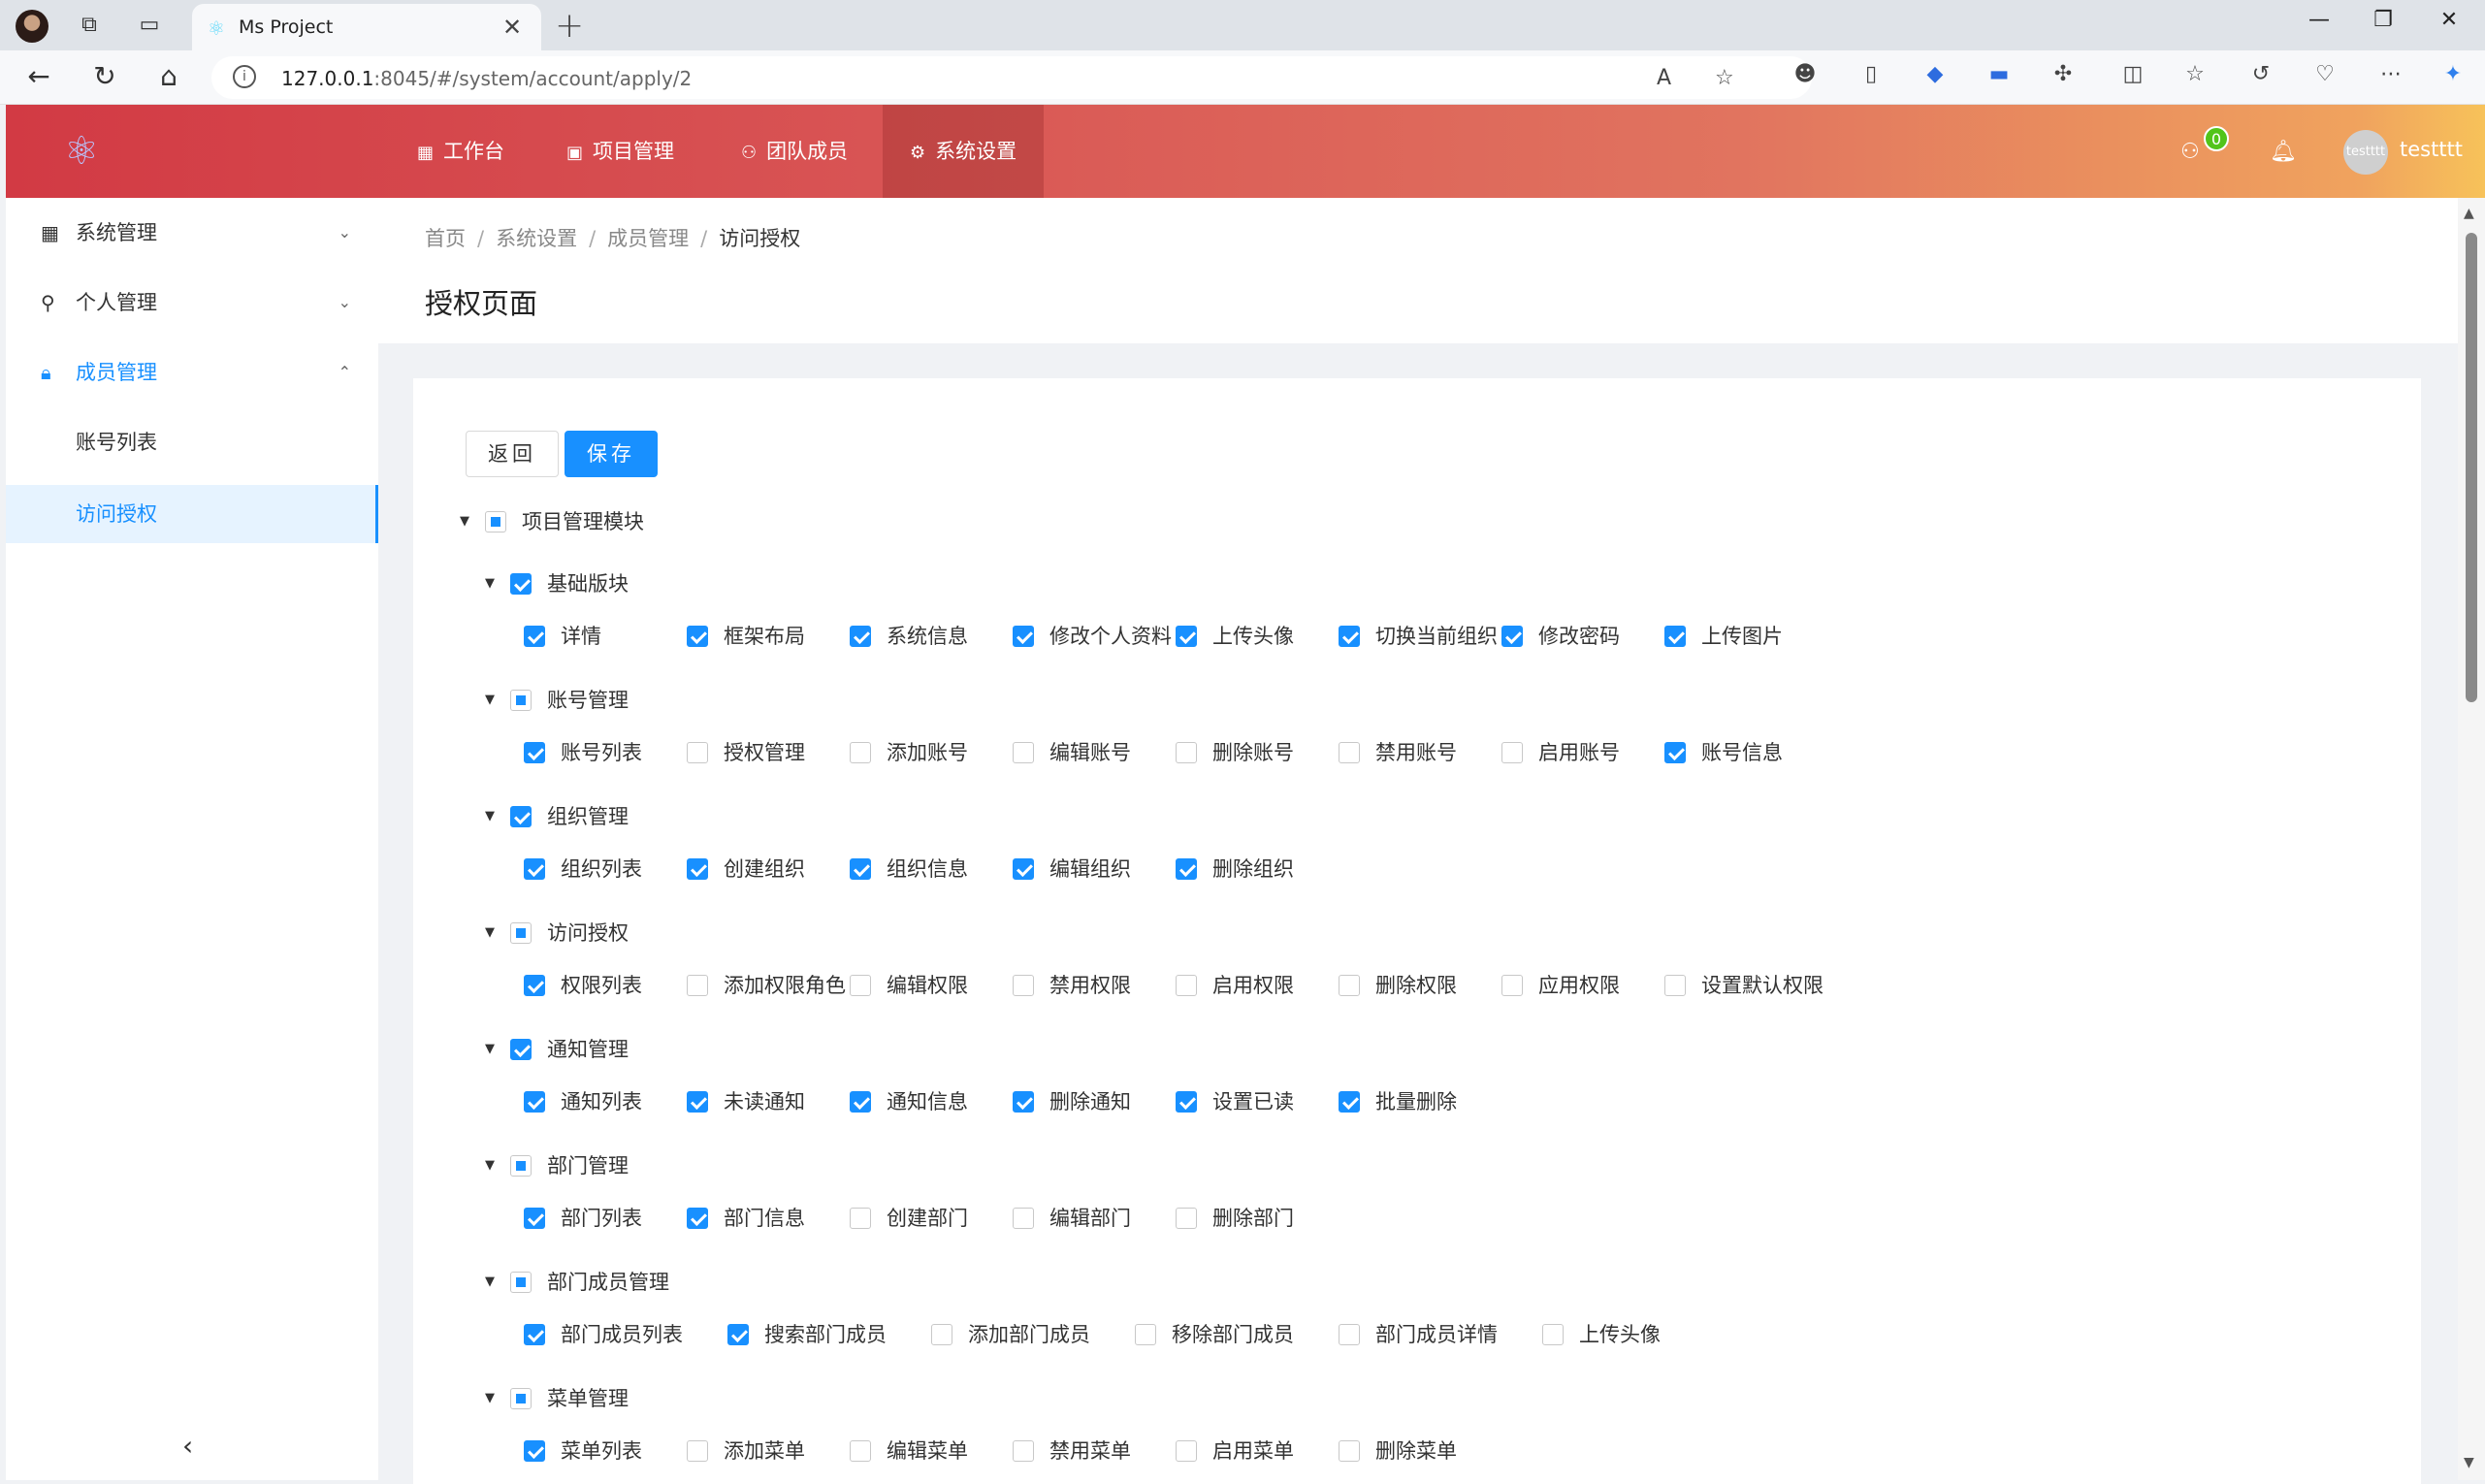 The width and height of the screenshot is (2485, 1484). What do you see at coordinates (1871, 74) in the screenshot?
I see `extension-doc-icon: ▯` at bounding box center [1871, 74].